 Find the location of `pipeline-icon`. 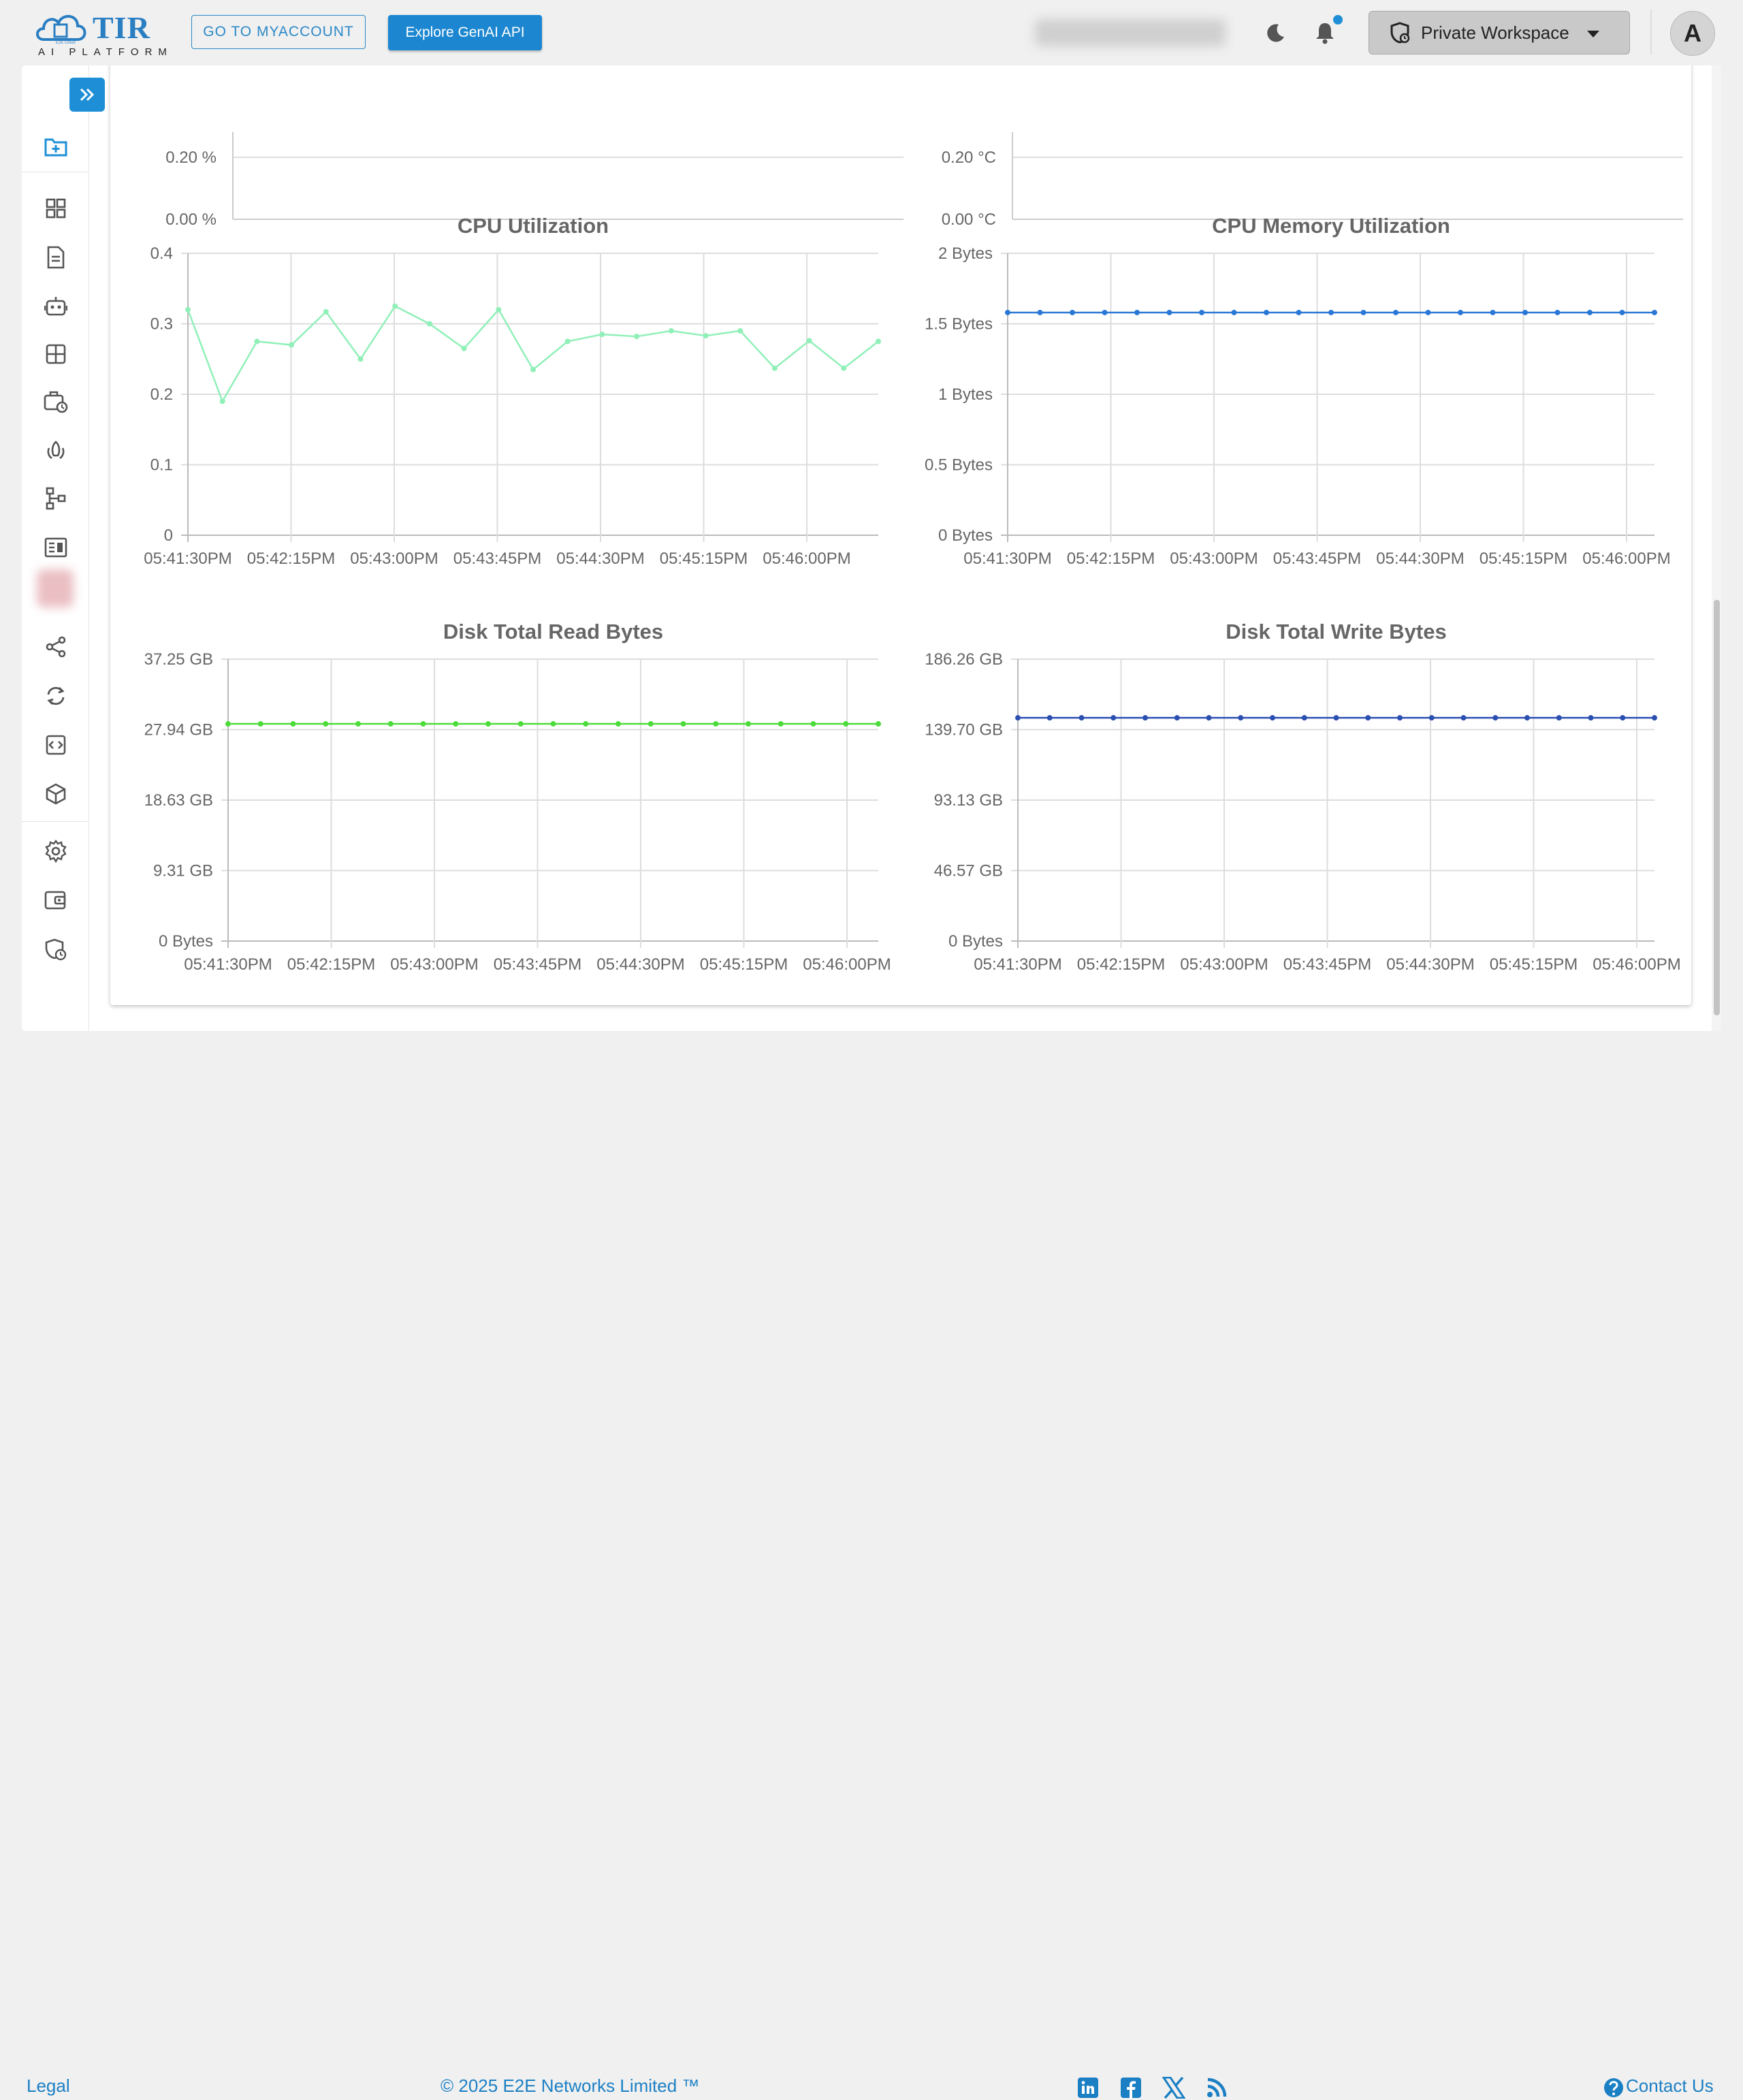

pipeline-icon is located at coordinates (56, 499).